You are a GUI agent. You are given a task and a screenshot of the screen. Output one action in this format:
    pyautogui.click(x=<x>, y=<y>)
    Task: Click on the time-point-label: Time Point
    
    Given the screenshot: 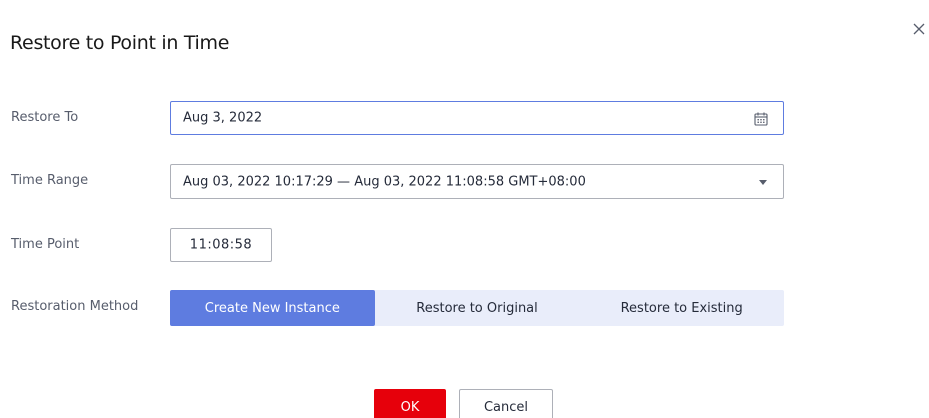 What is the action you would take?
    pyautogui.click(x=45, y=244)
    